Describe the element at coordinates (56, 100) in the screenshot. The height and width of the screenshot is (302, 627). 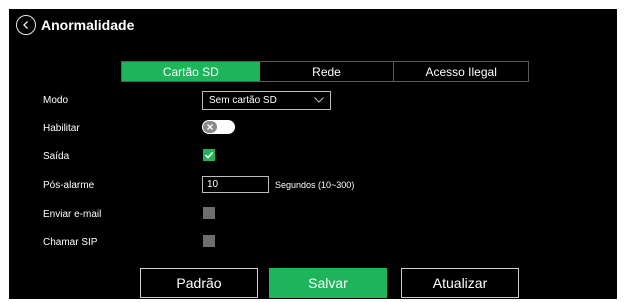
I see `mode-label: Modo` at that location.